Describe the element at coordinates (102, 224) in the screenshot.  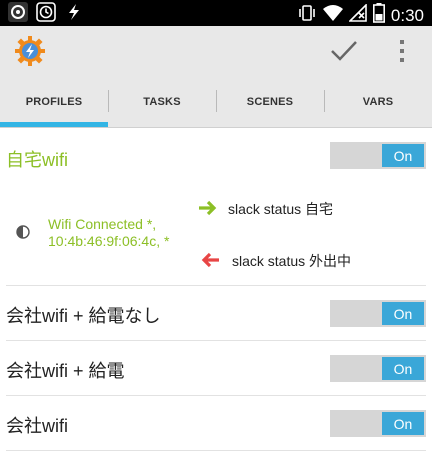
I see `context-line-1: Wifi Connected *,` at that location.